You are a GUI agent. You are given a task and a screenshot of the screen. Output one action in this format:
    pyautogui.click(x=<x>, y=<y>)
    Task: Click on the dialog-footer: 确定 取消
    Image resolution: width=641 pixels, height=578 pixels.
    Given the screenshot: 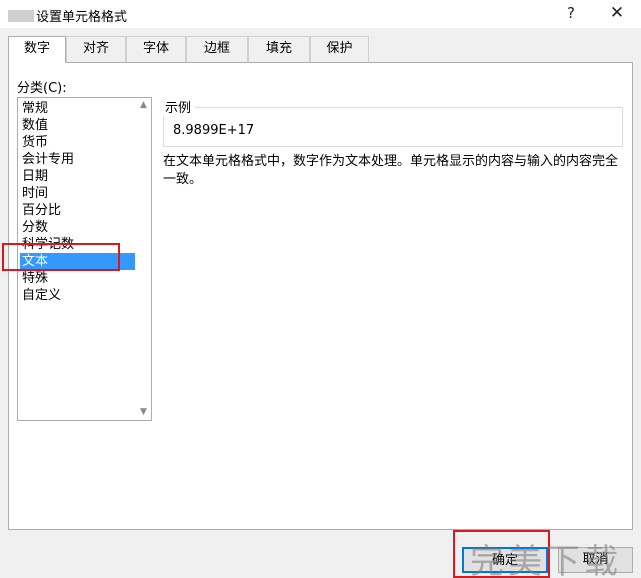 What is the action you would take?
    pyautogui.click(x=320, y=554)
    